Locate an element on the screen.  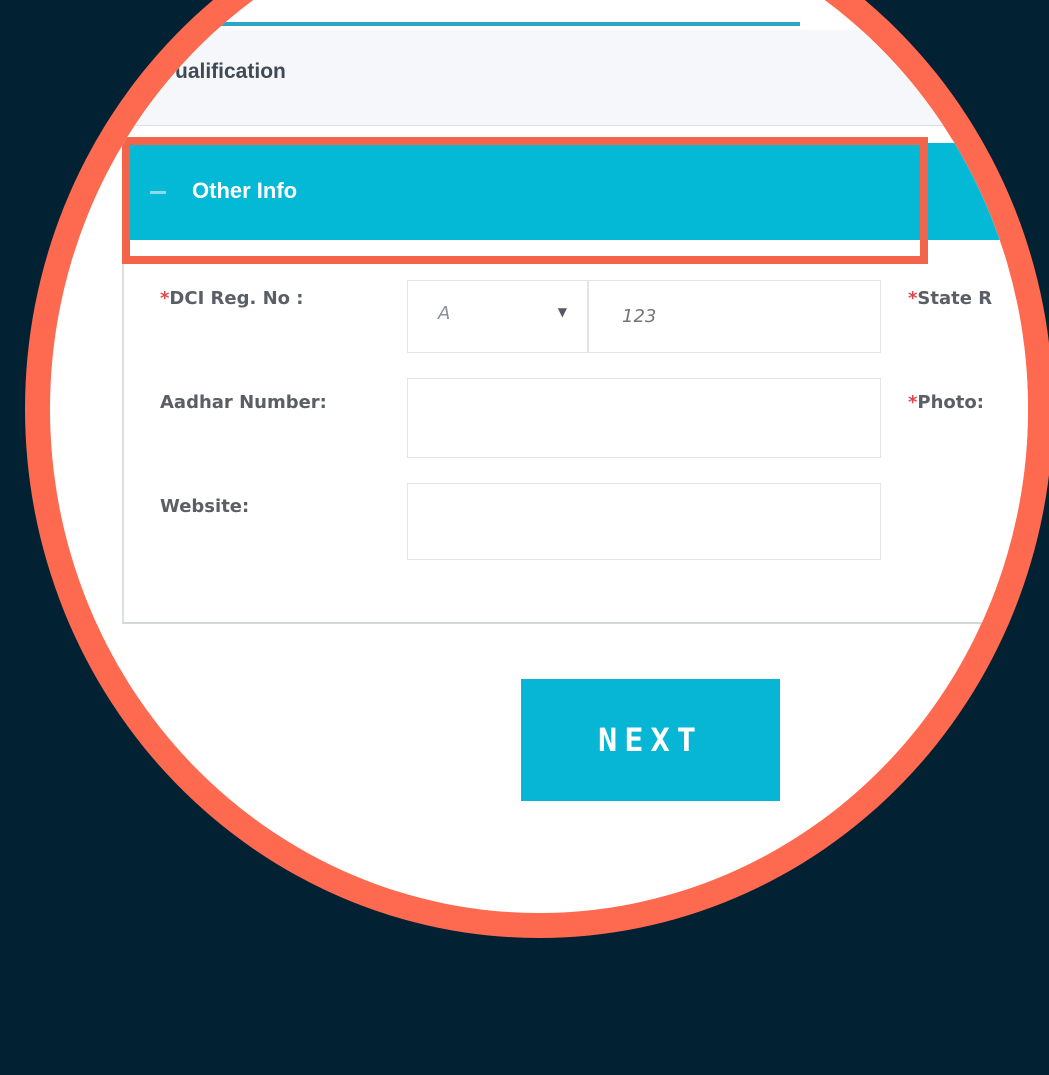
website-label: Website: is located at coordinates (205, 506).